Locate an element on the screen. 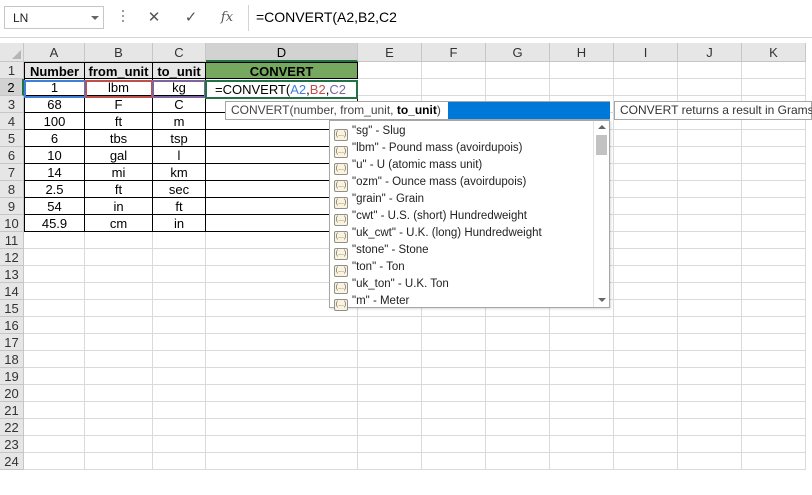  cell-e23 is located at coordinates (390, 444).